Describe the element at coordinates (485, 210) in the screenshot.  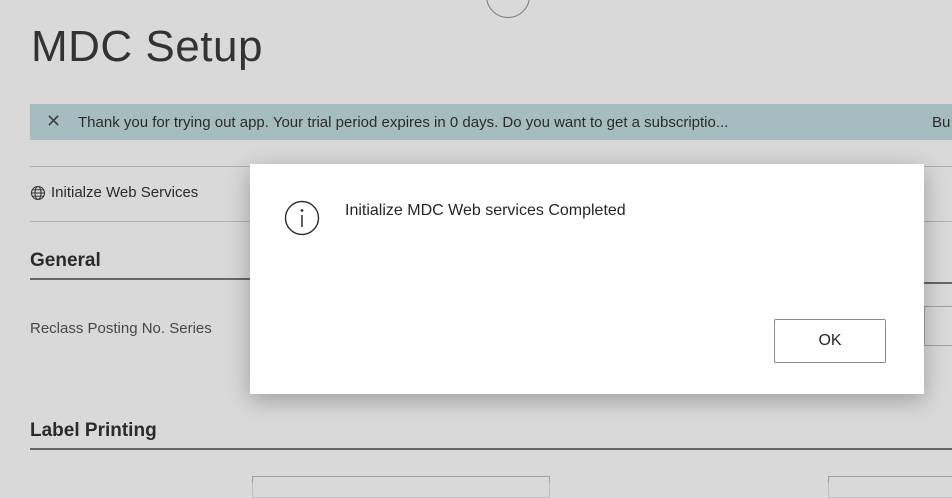
I see `dialog-message: Initialize MDC Web services Completed` at that location.